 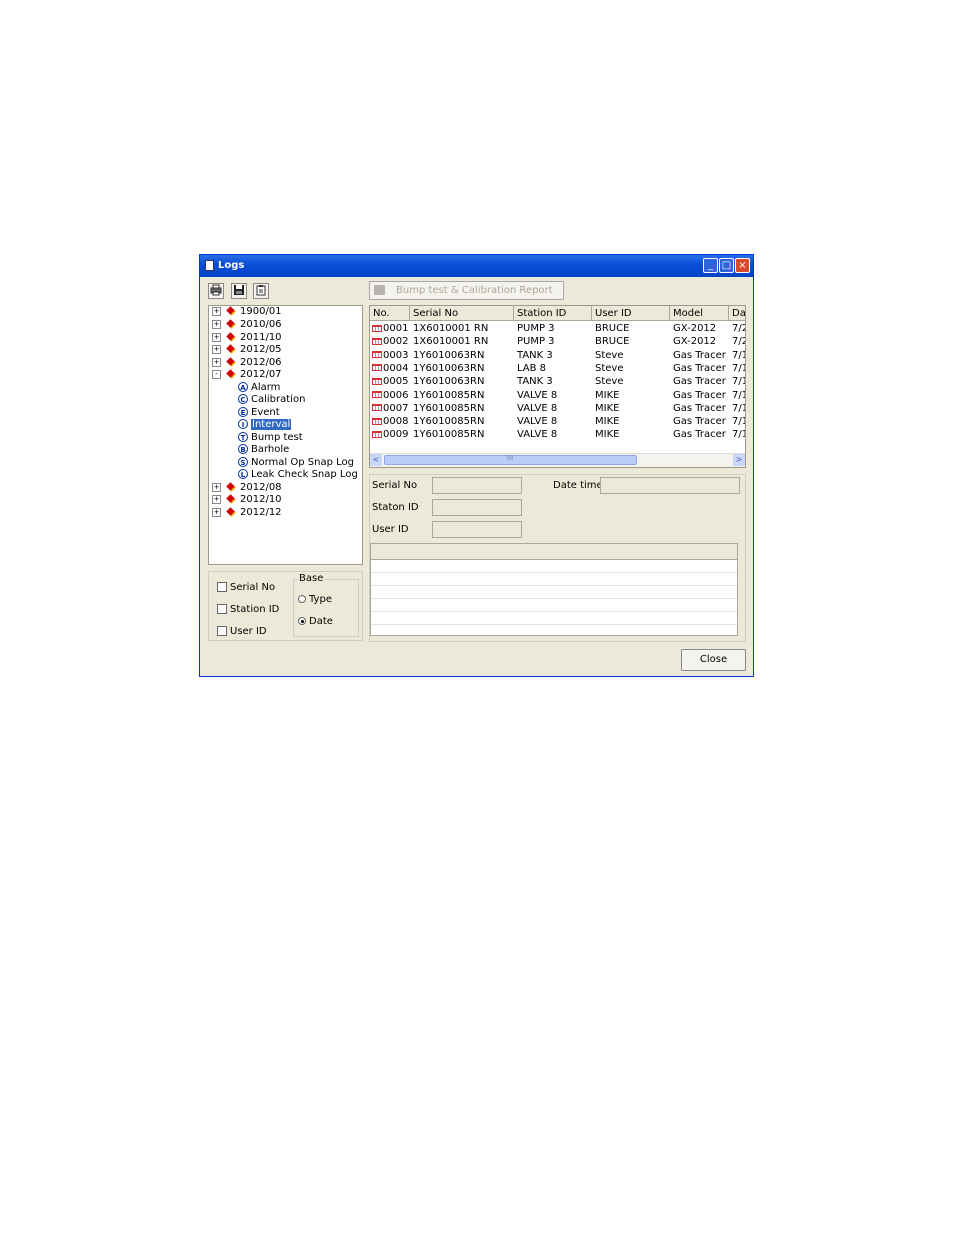 I want to click on cell-text: VALVE 8, so click(x=537, y=408).